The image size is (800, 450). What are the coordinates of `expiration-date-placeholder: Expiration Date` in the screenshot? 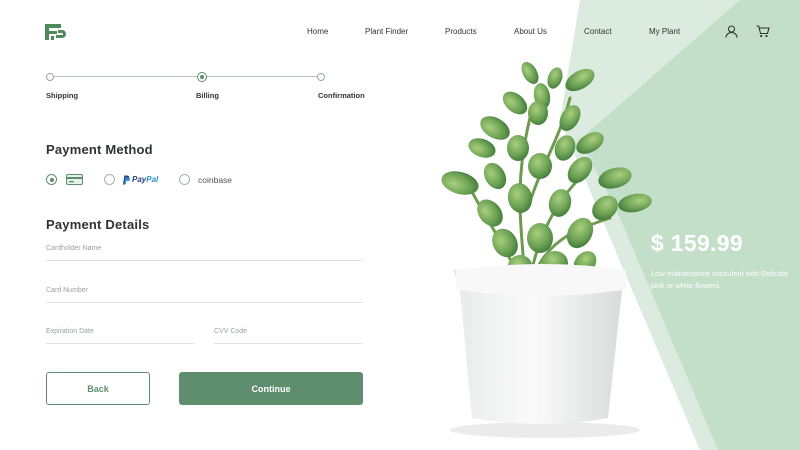 It's located at (70, 331).